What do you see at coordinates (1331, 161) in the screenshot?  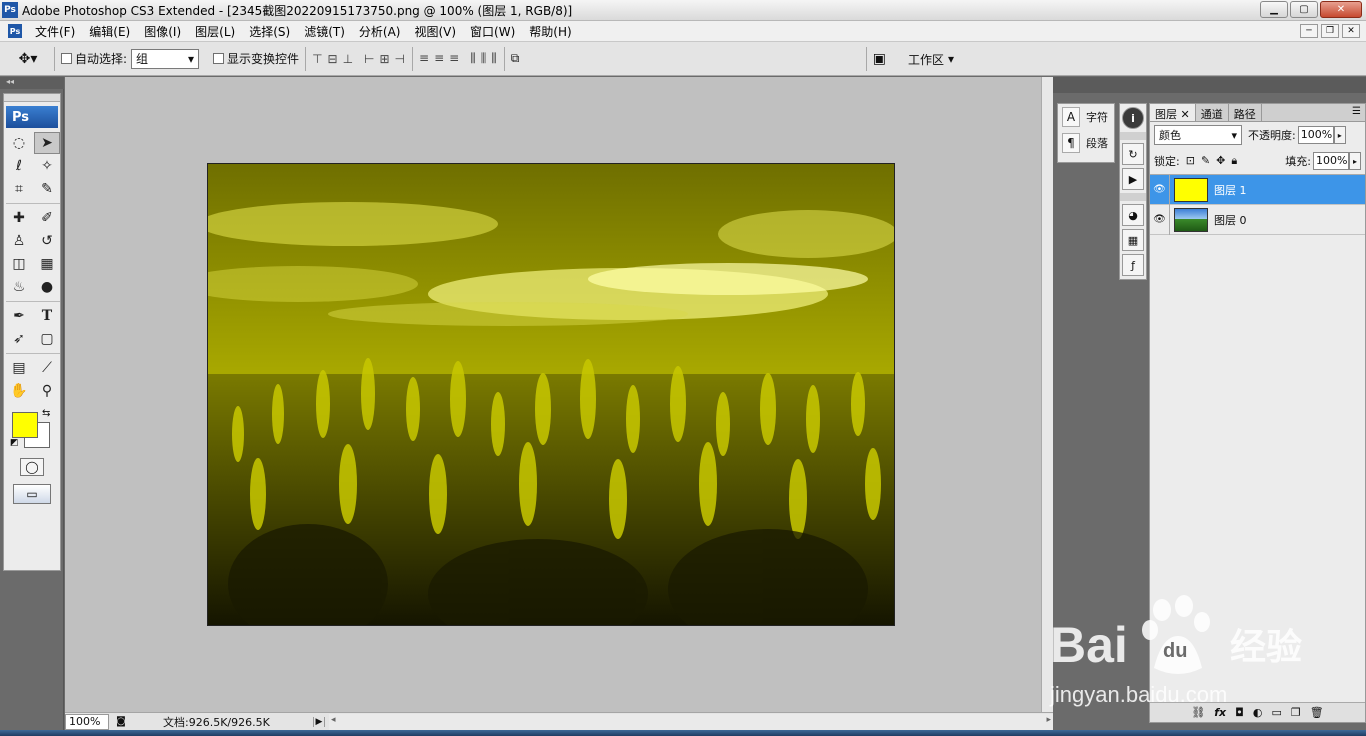 I see `fill-field: 100%` at bounding box center [1331, 161].